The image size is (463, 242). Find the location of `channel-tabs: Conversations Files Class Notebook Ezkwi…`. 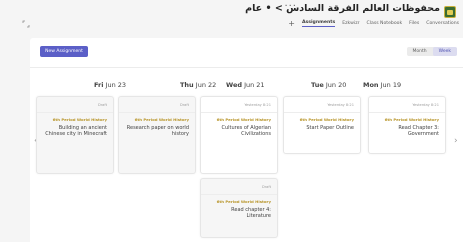

channel-tabs: Conversations Files Class Notebook Ezkwi… is located at coordinates (373, 23).